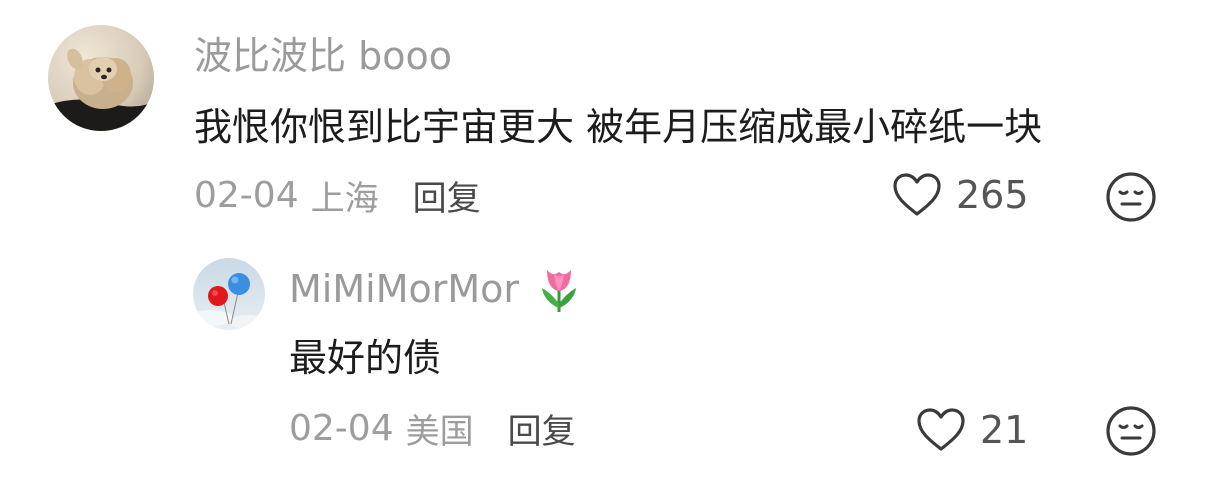 The image size is (1206, 489). I want to click on like-button: 265, so click(960, 195).